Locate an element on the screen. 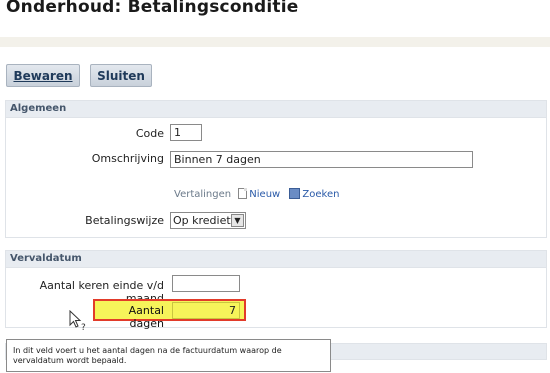 The width and height of the screenshot is (550, 373). due-date-section-header: Vervaldatum is located at coordinates (276, 259).